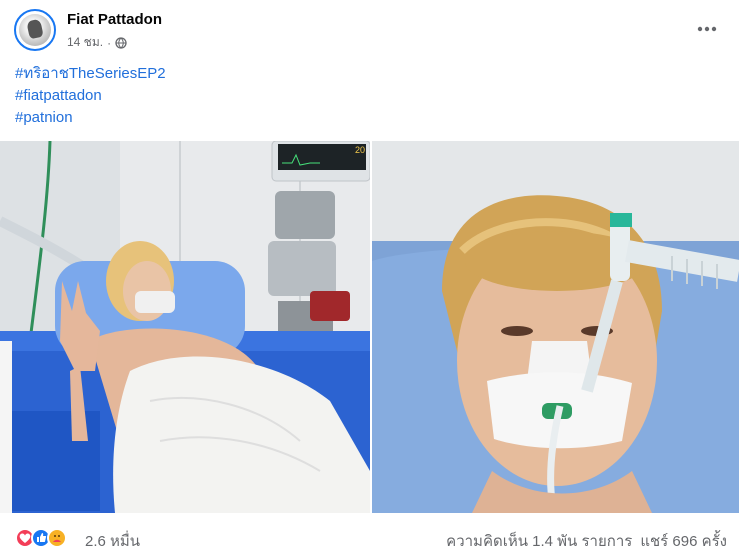 The height and width of the screenshot is (555, 739). Describe the element at coordinates (121, 42) in the screenshot. I see `globe-icon` at that location.